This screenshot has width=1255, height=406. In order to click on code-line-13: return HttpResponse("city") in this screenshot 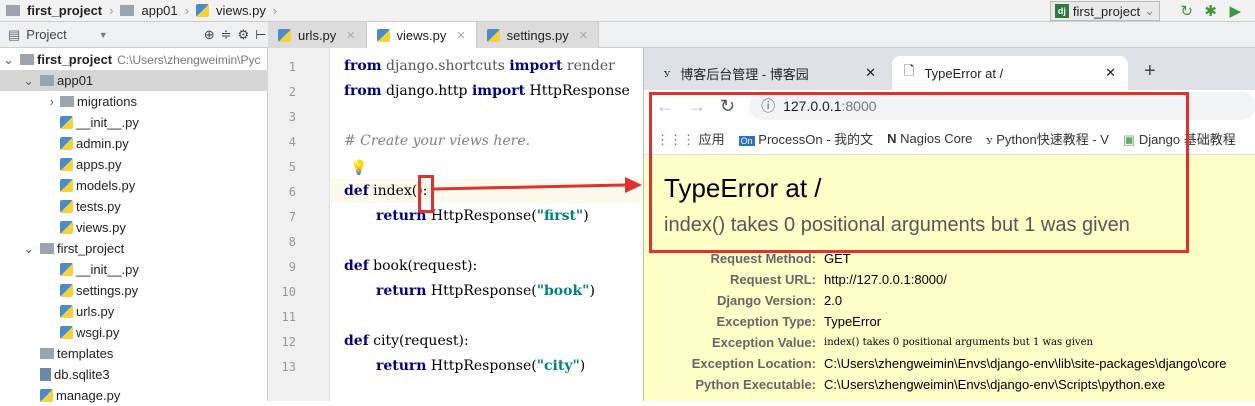, I will do `click(481, 366)`.